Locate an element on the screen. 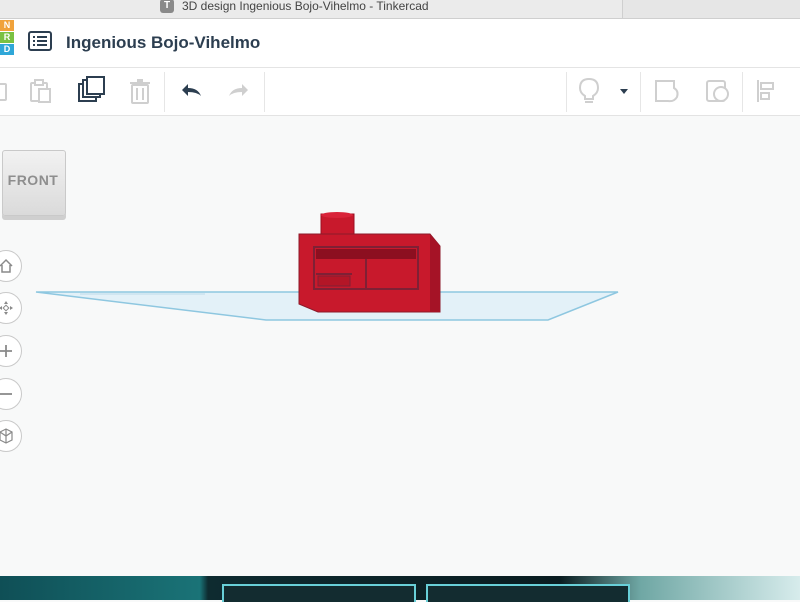 Image resolution: width=800 pixels, height=602 pixels. undo-button is located at coordinates (191, 91).